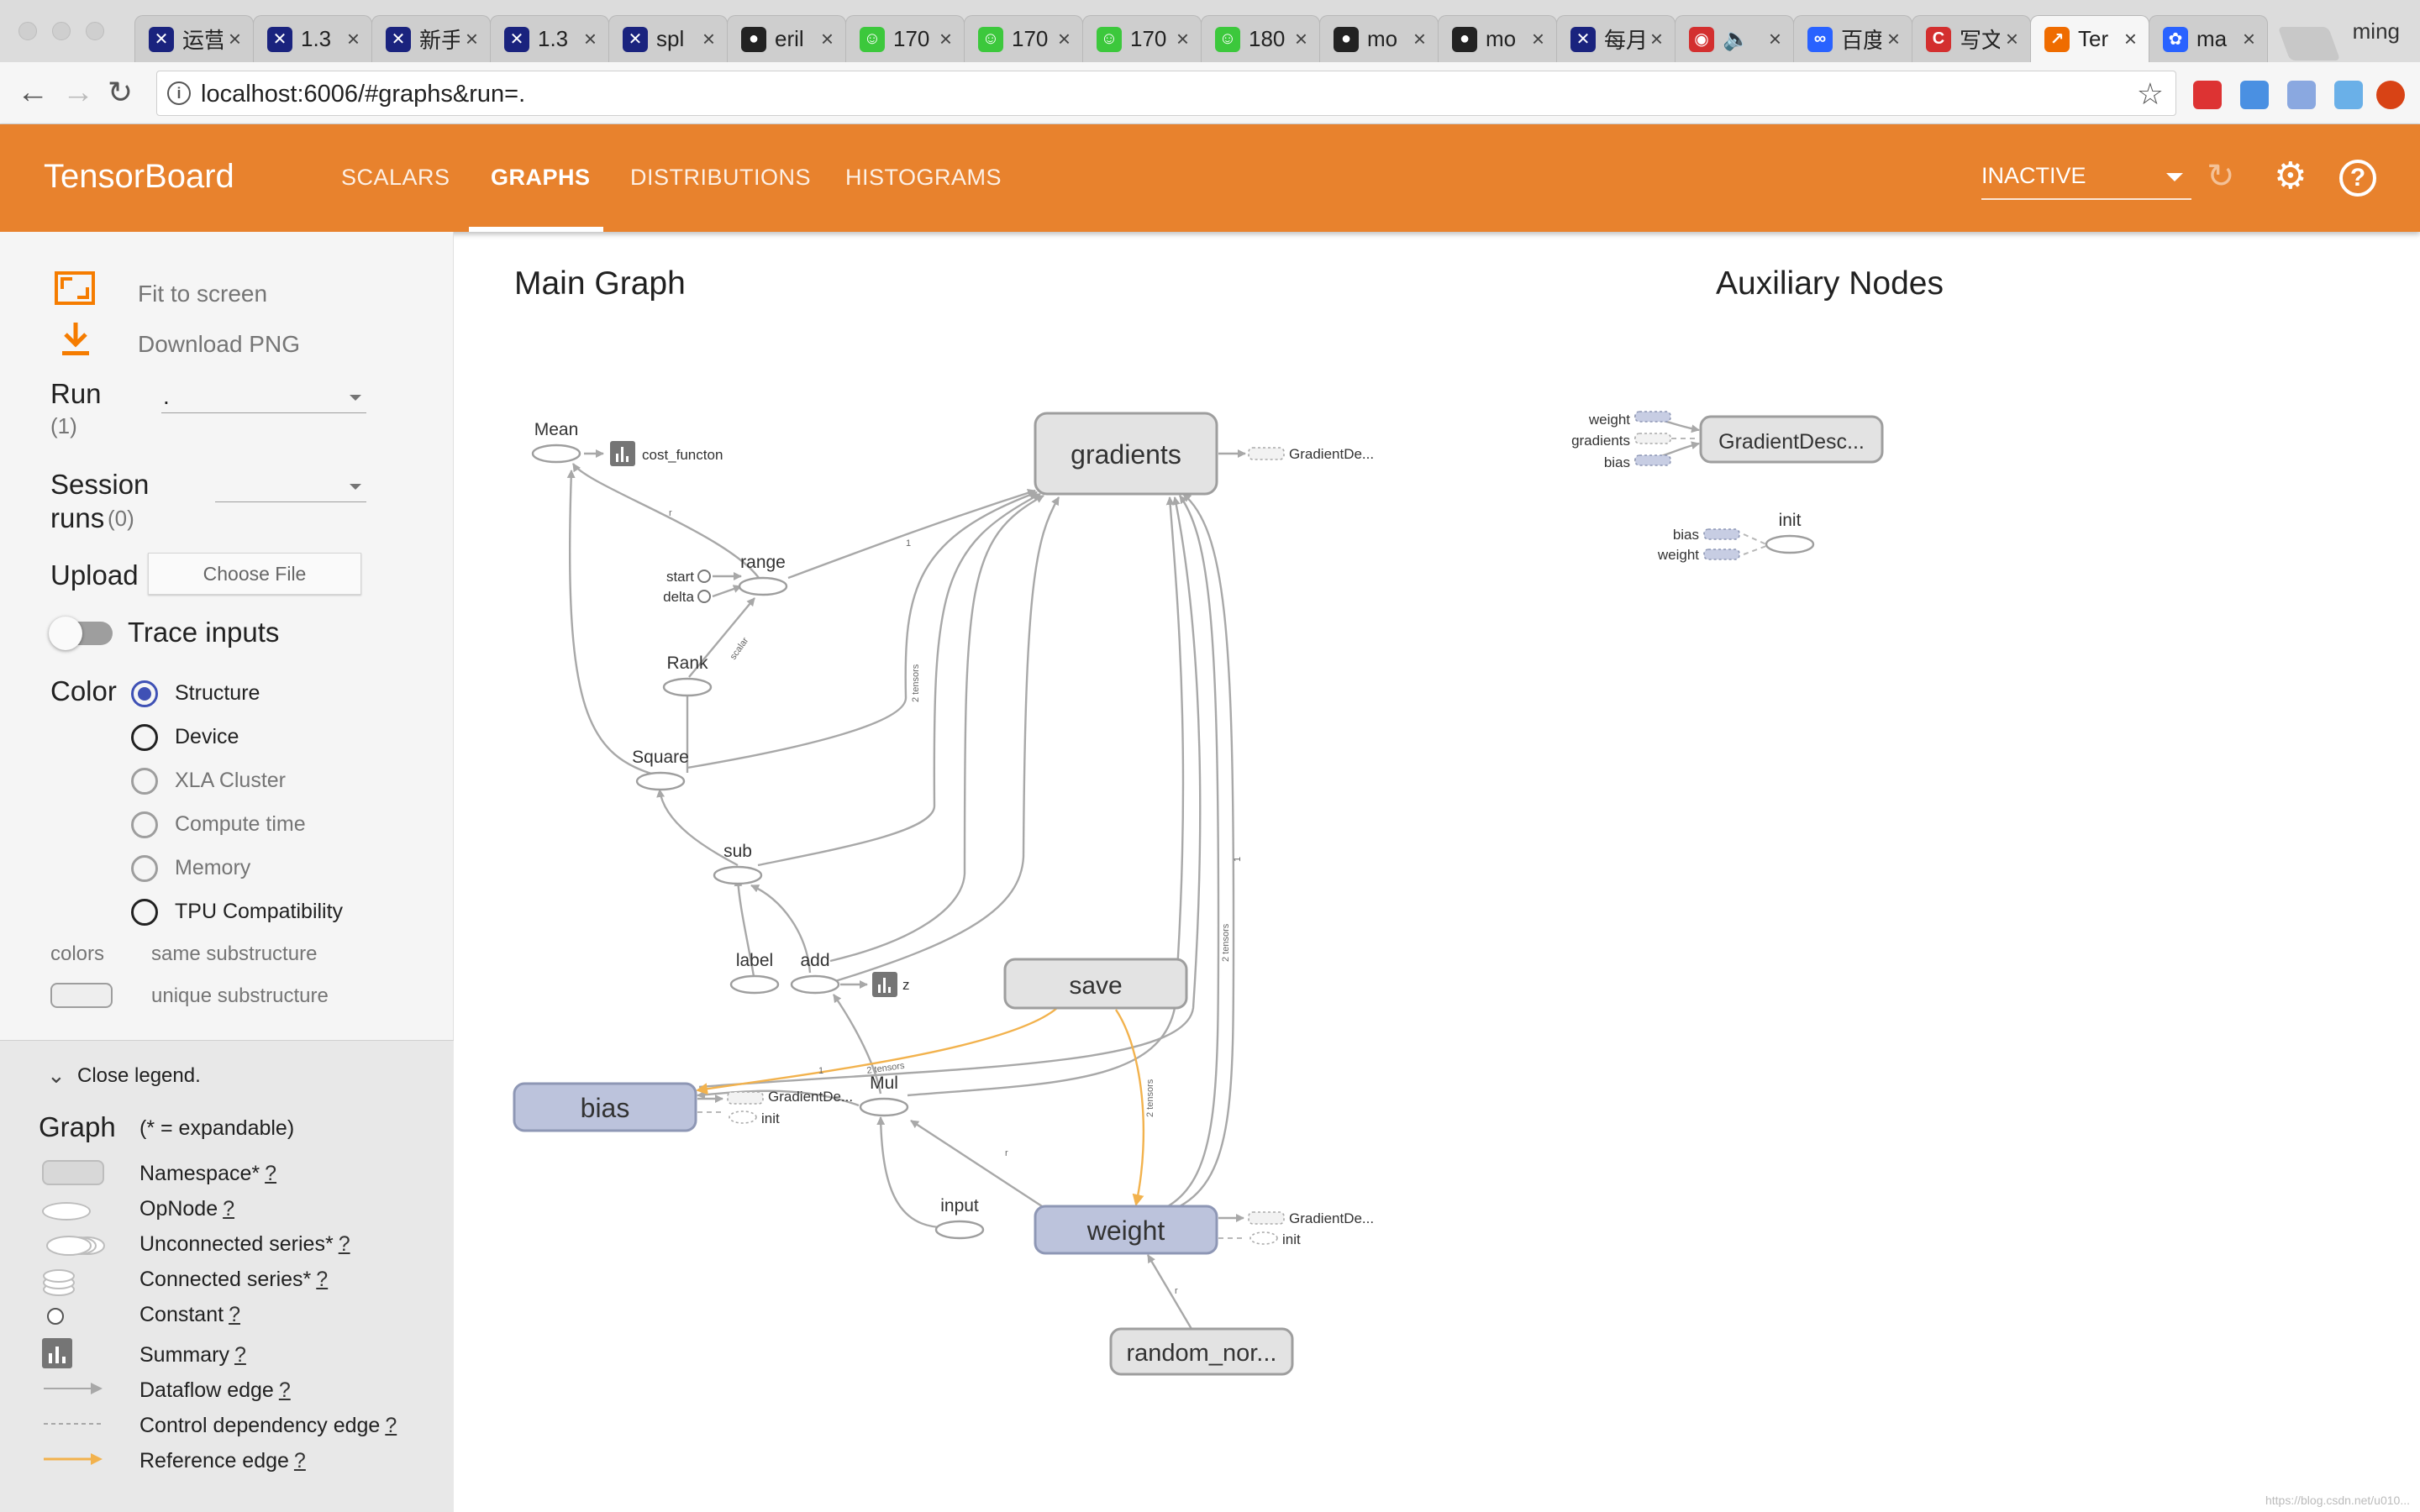  Describe the element at coordinates (27, 31) in the screenshot. I see `close-window-icon` at that location.